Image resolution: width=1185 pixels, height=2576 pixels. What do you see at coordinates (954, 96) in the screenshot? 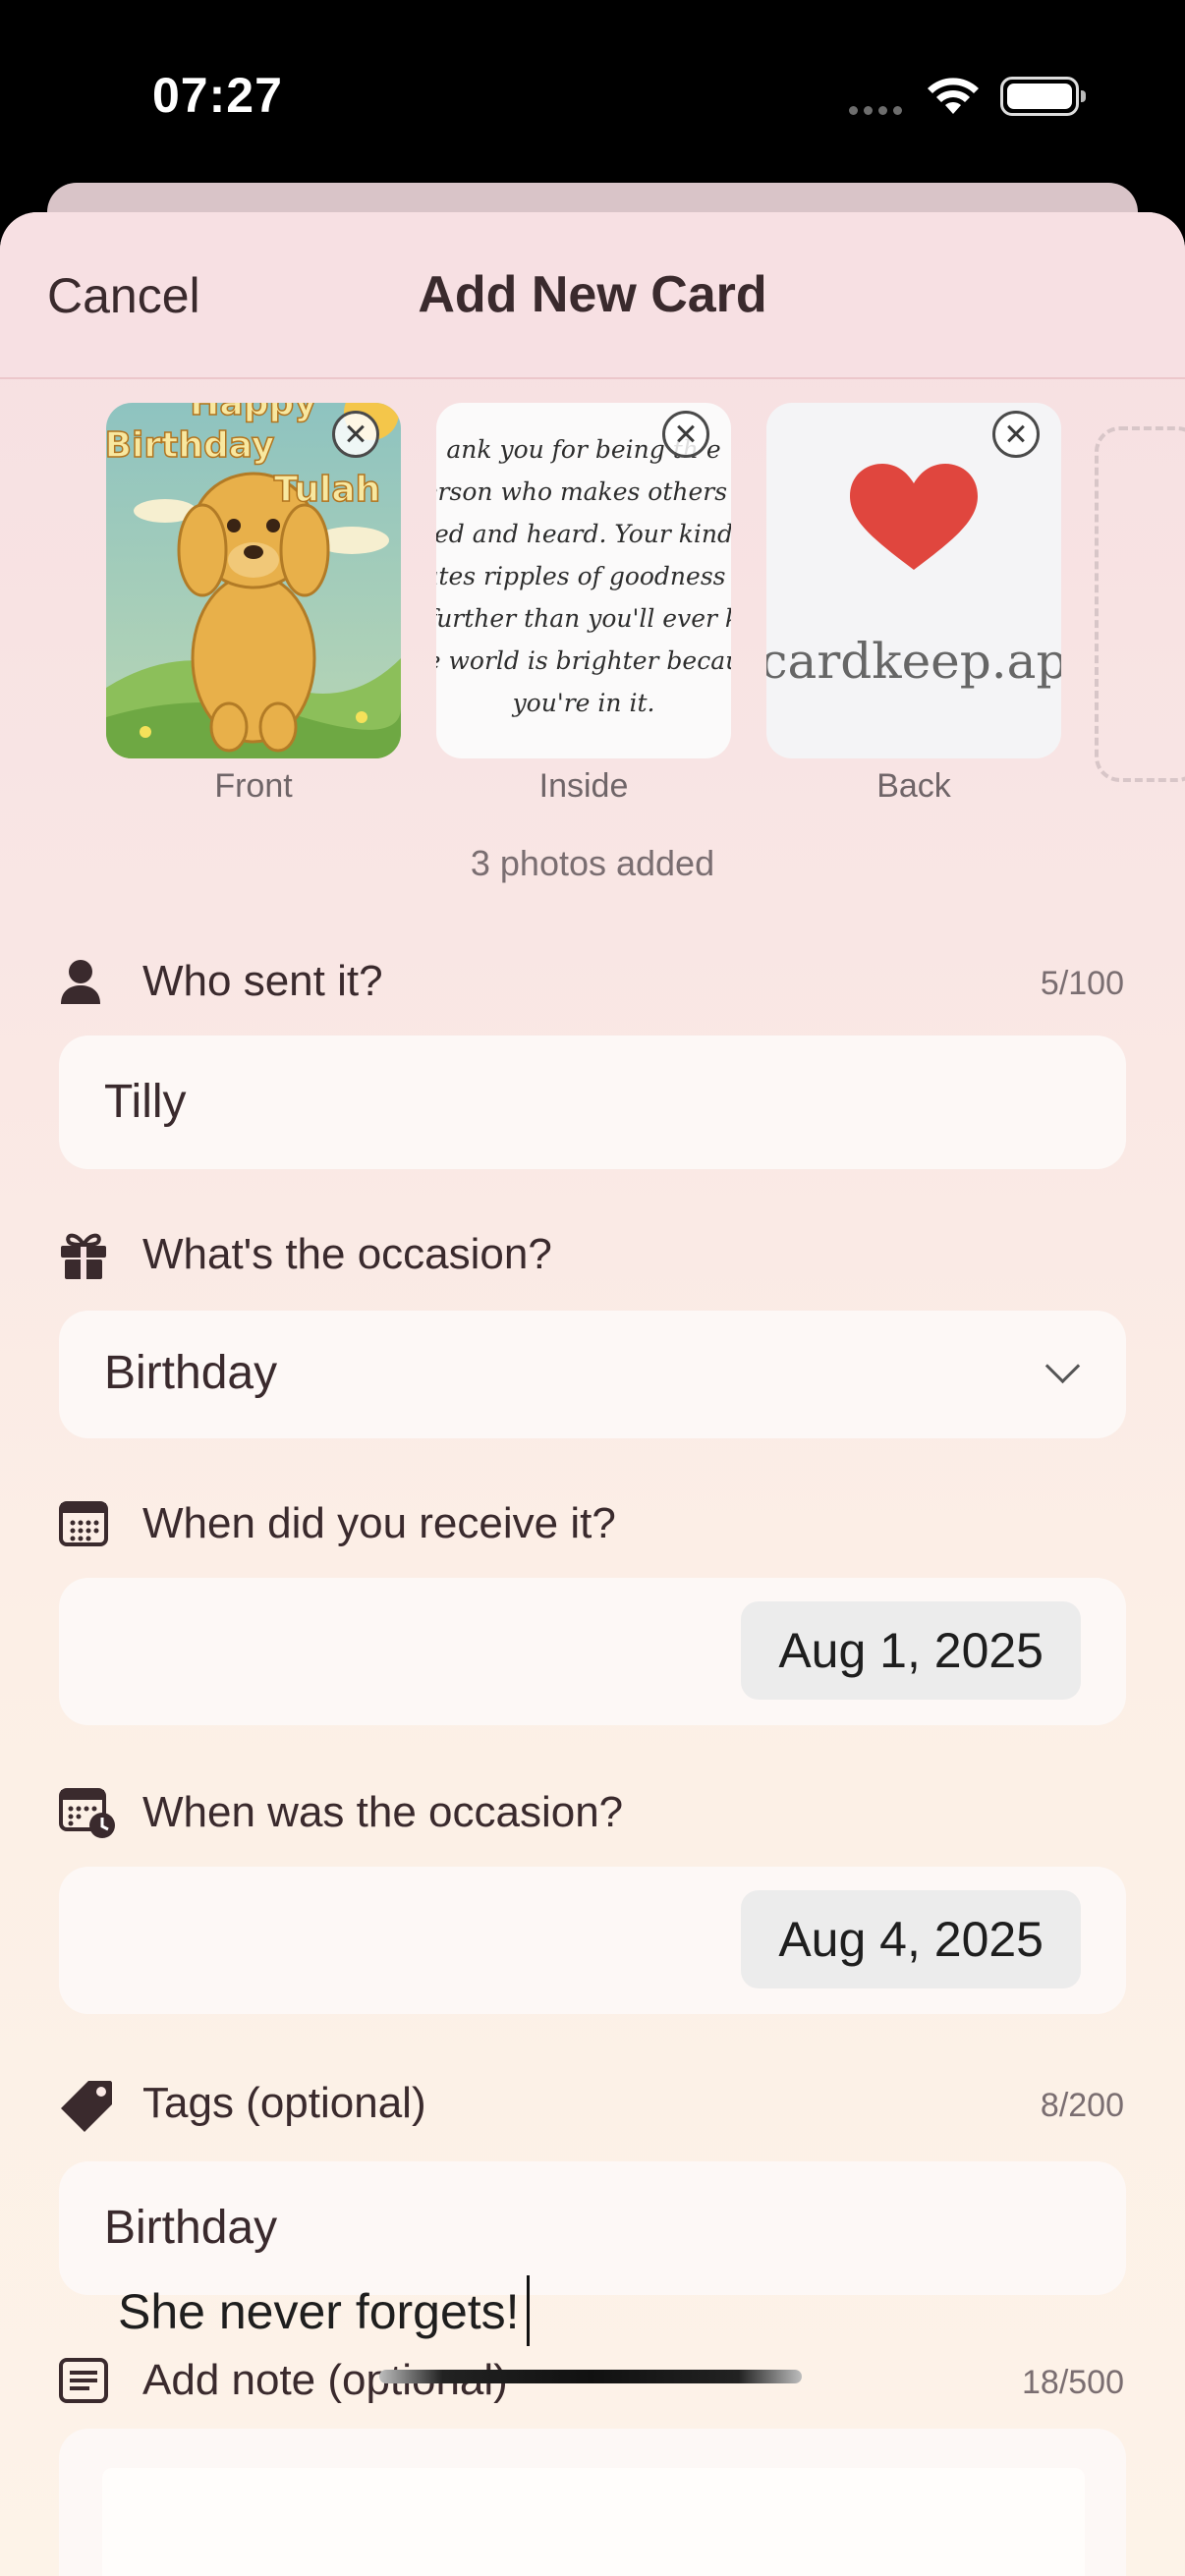
I see `wifi-icon` at bounding box center [954, 96].